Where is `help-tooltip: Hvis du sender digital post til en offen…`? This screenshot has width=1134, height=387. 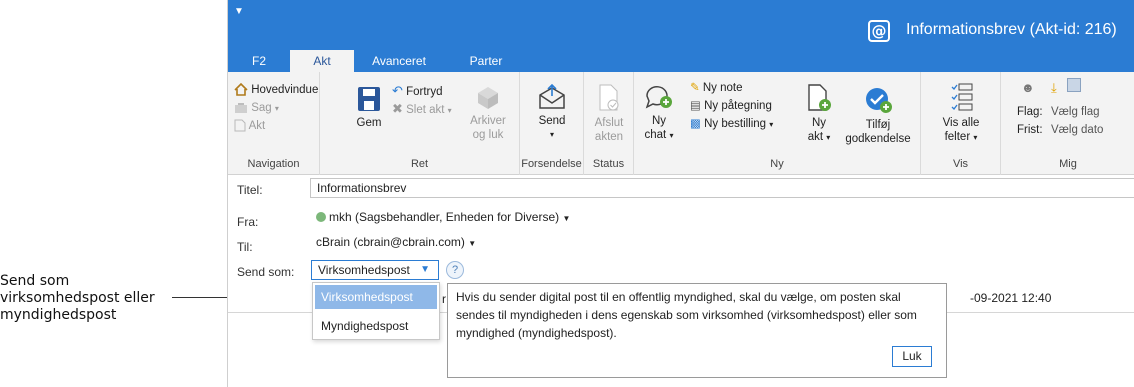
help-tooltip: Hvis du sender digital post til en offen… is located at coordinates (697, 330).